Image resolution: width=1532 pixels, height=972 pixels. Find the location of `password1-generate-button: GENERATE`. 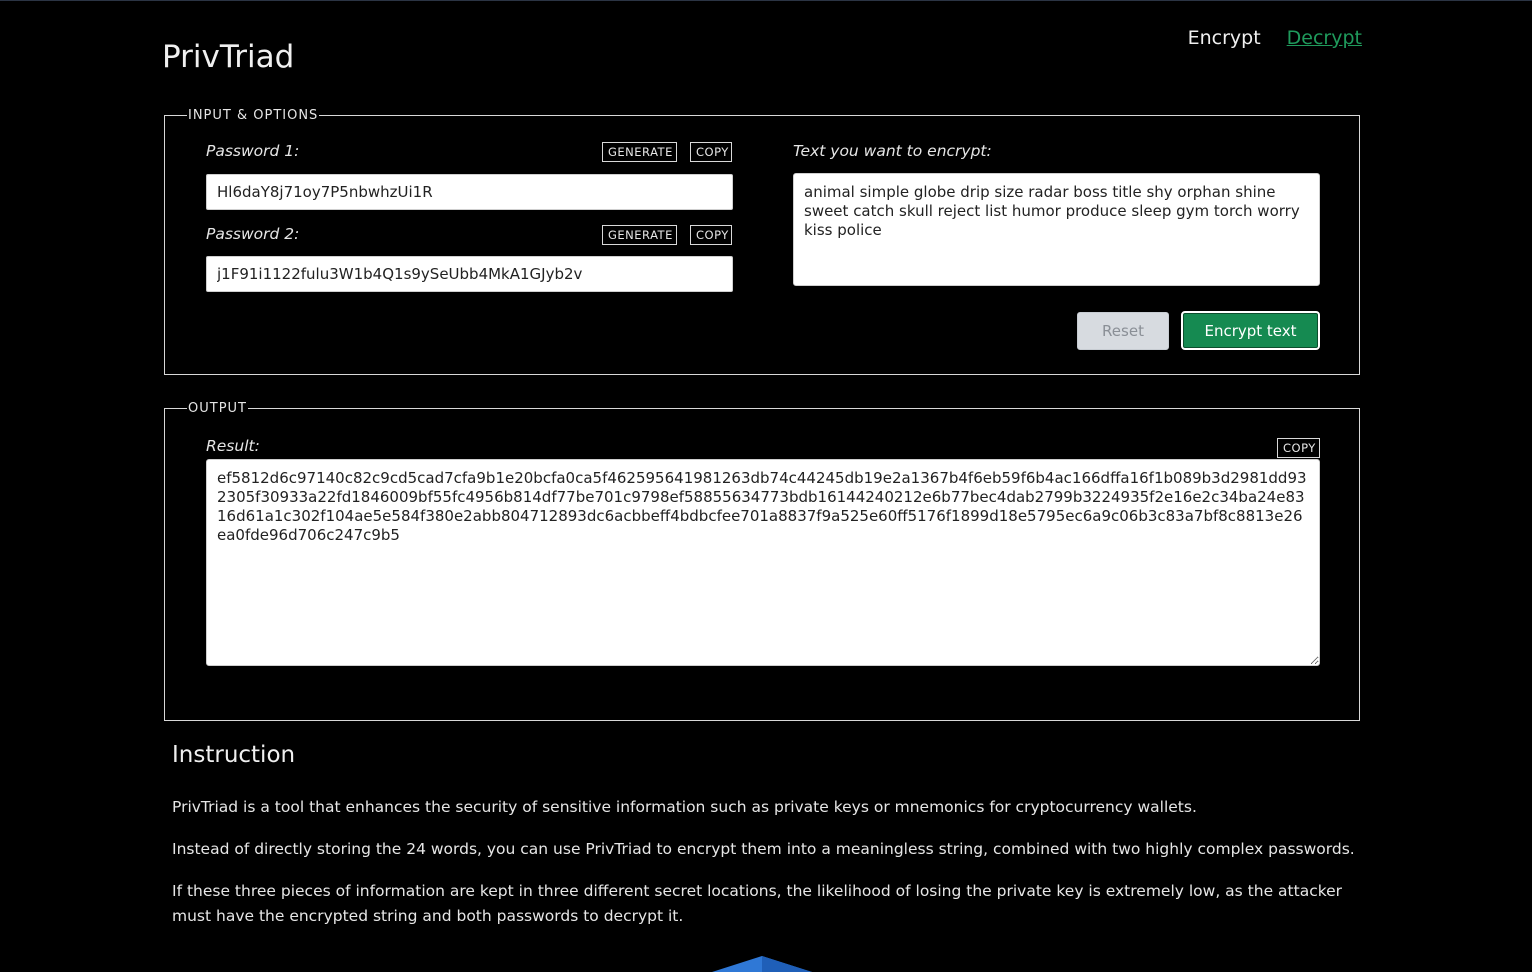

password1-generate-button: GENERATE is located at coordinates (639, 152).